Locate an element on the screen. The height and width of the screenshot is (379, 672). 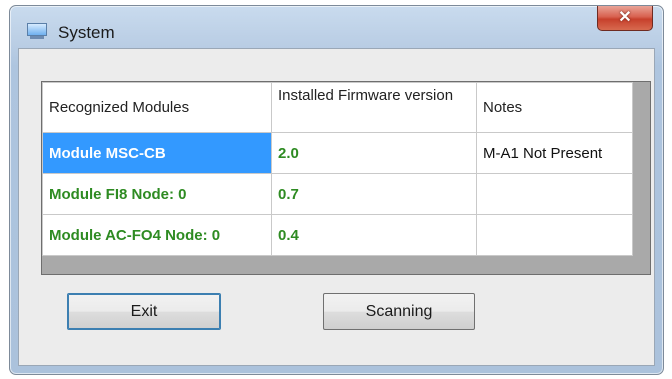
monitor-icon is located at coordinates (37, 31).